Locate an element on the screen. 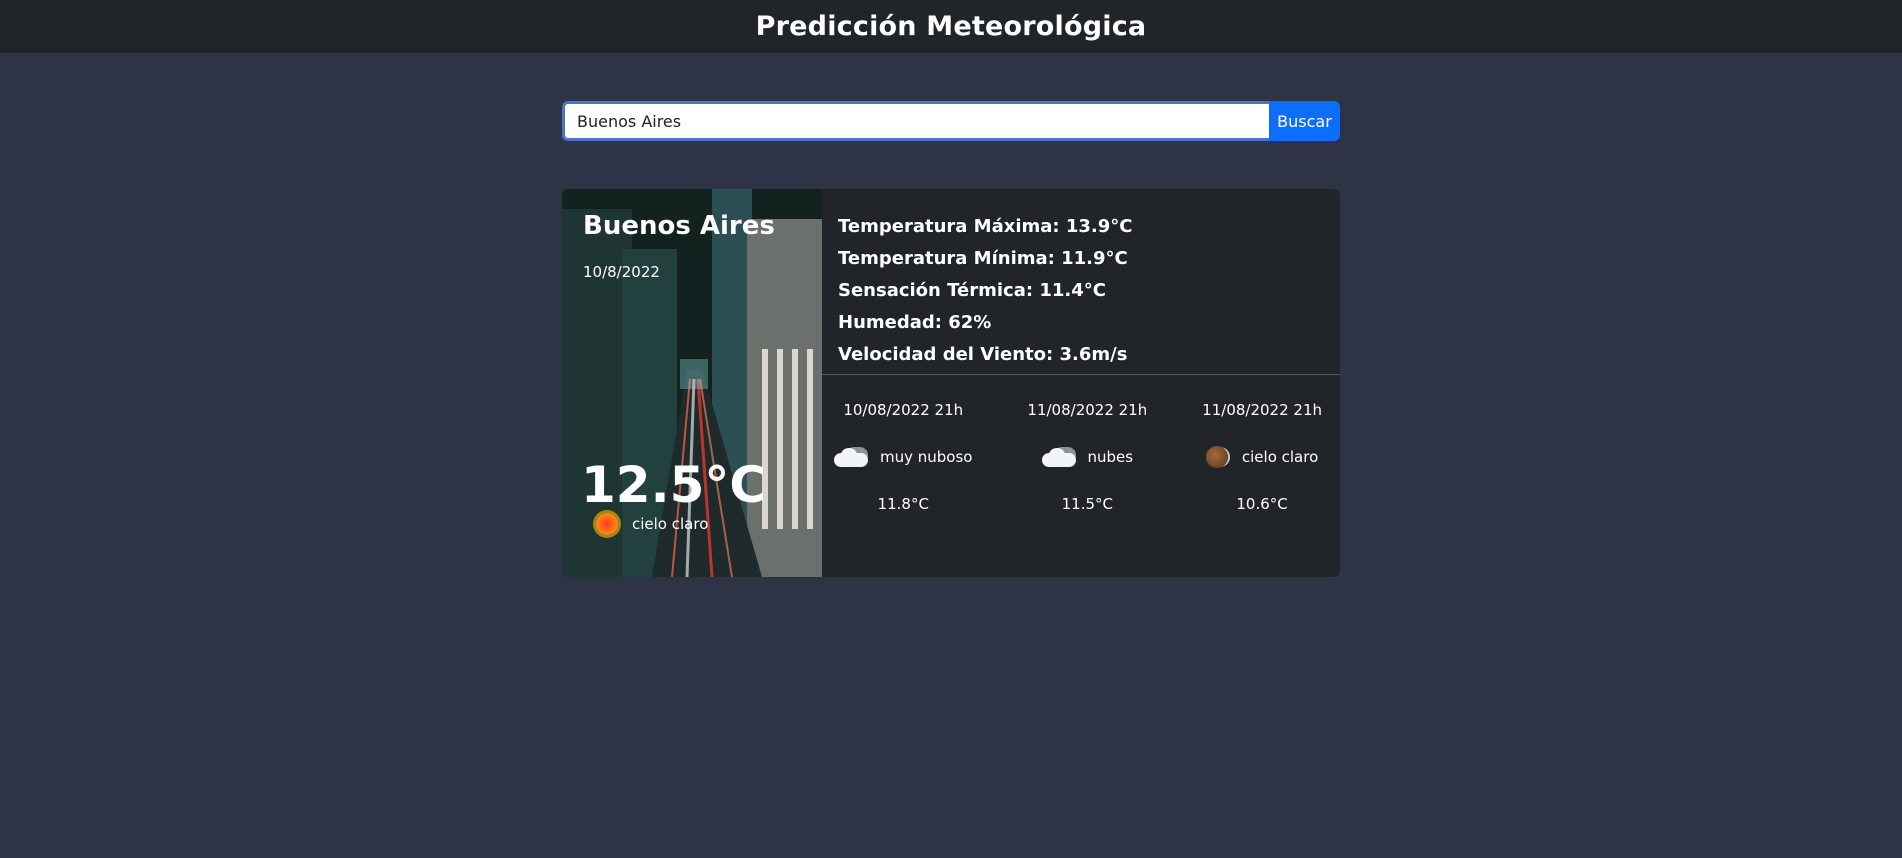 This screenshot has width=1902, height=858. sun-icon is located at coordinates (607, 524).